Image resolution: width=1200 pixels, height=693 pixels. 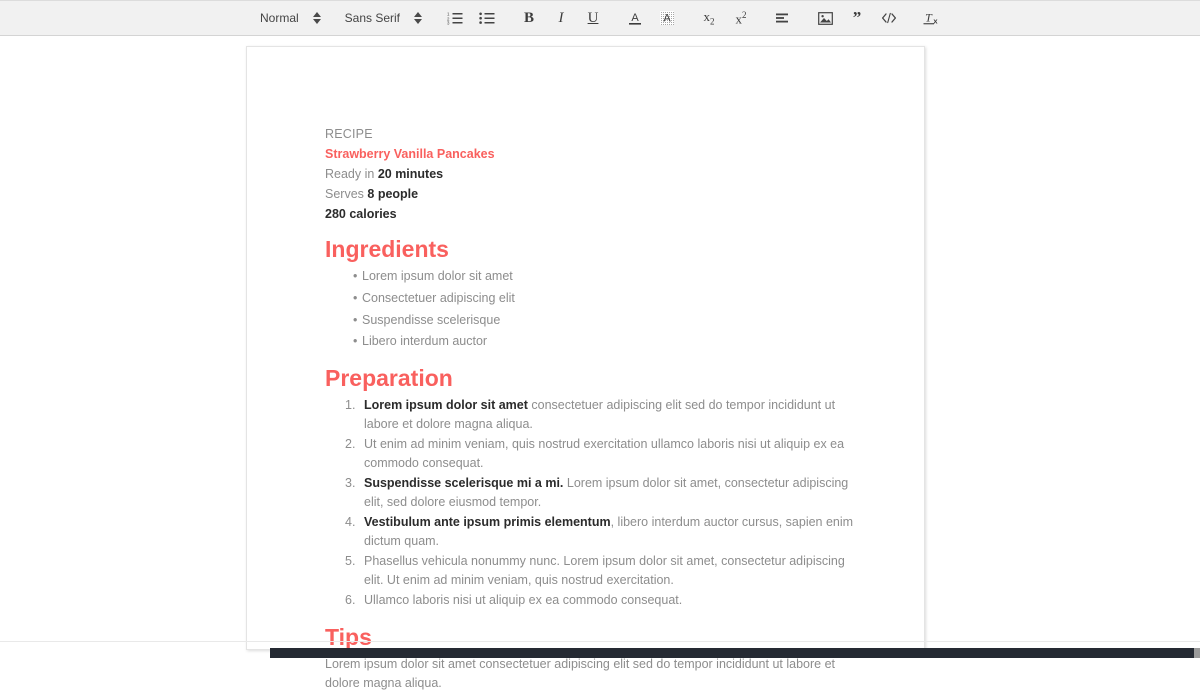 I want to click on superscript-icon: x2, so click(x=741, y=18).